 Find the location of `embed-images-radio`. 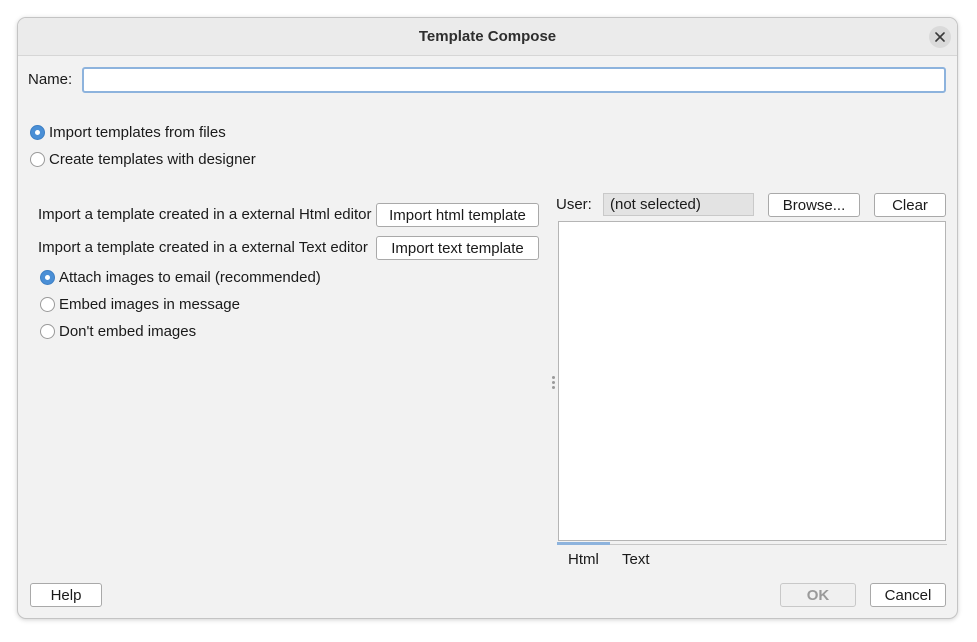

embed-images-radio is located at coordinates (47, 304).